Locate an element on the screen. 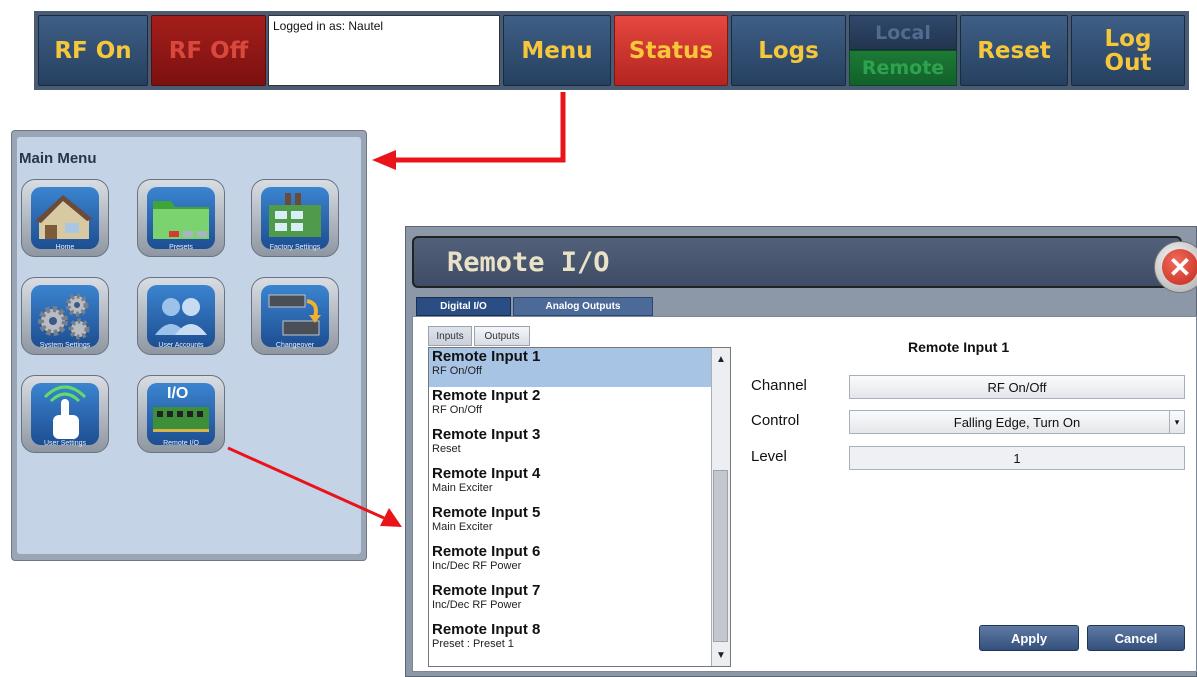 Image resolution: width=1197 pixels, height=677 pixels. menu-to-mainmenu-arrow is located at coordinates (480, 127).